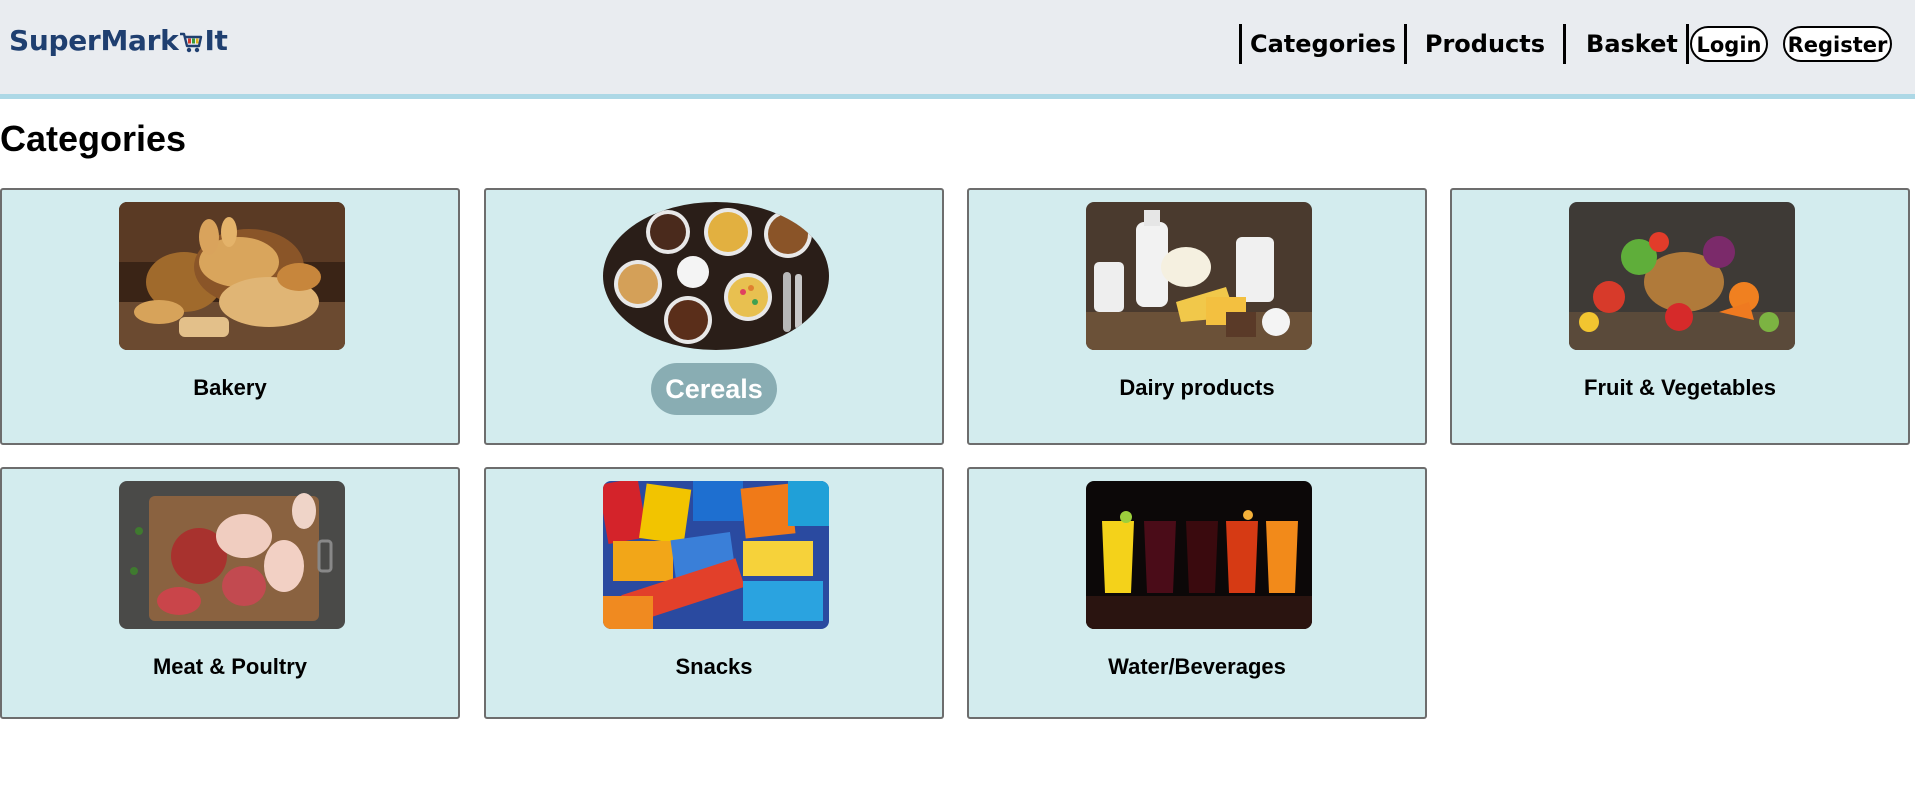 The width and height of the screenshot is (1915, 810). I want to click on register-button: Register, so click(1837, 44).